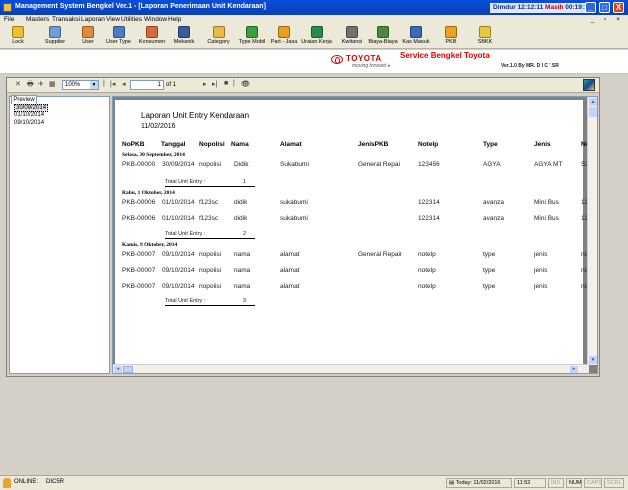  I want to click on stop-icon: ■, so click(226, 83).